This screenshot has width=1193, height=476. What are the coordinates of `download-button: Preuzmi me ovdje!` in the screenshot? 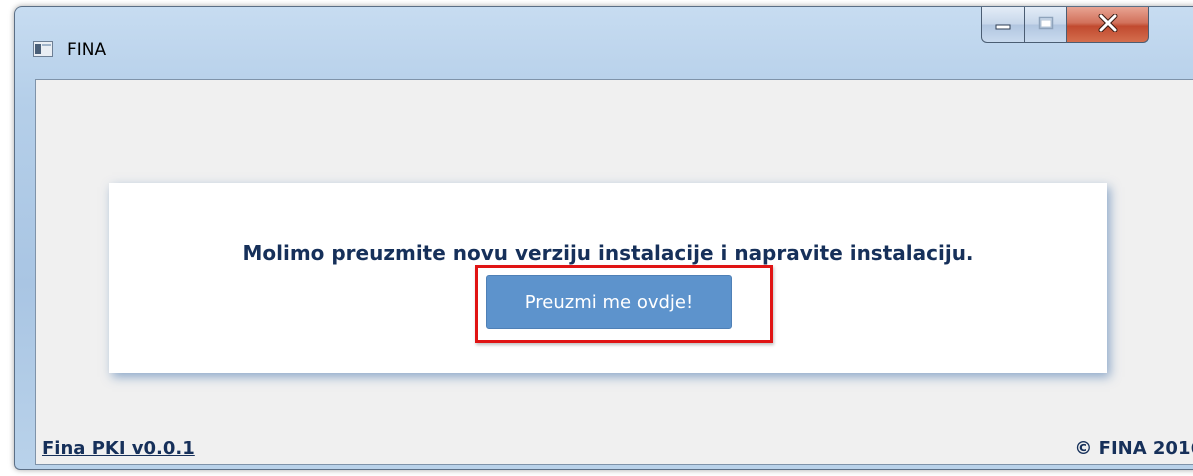 It's located at (609, 302).